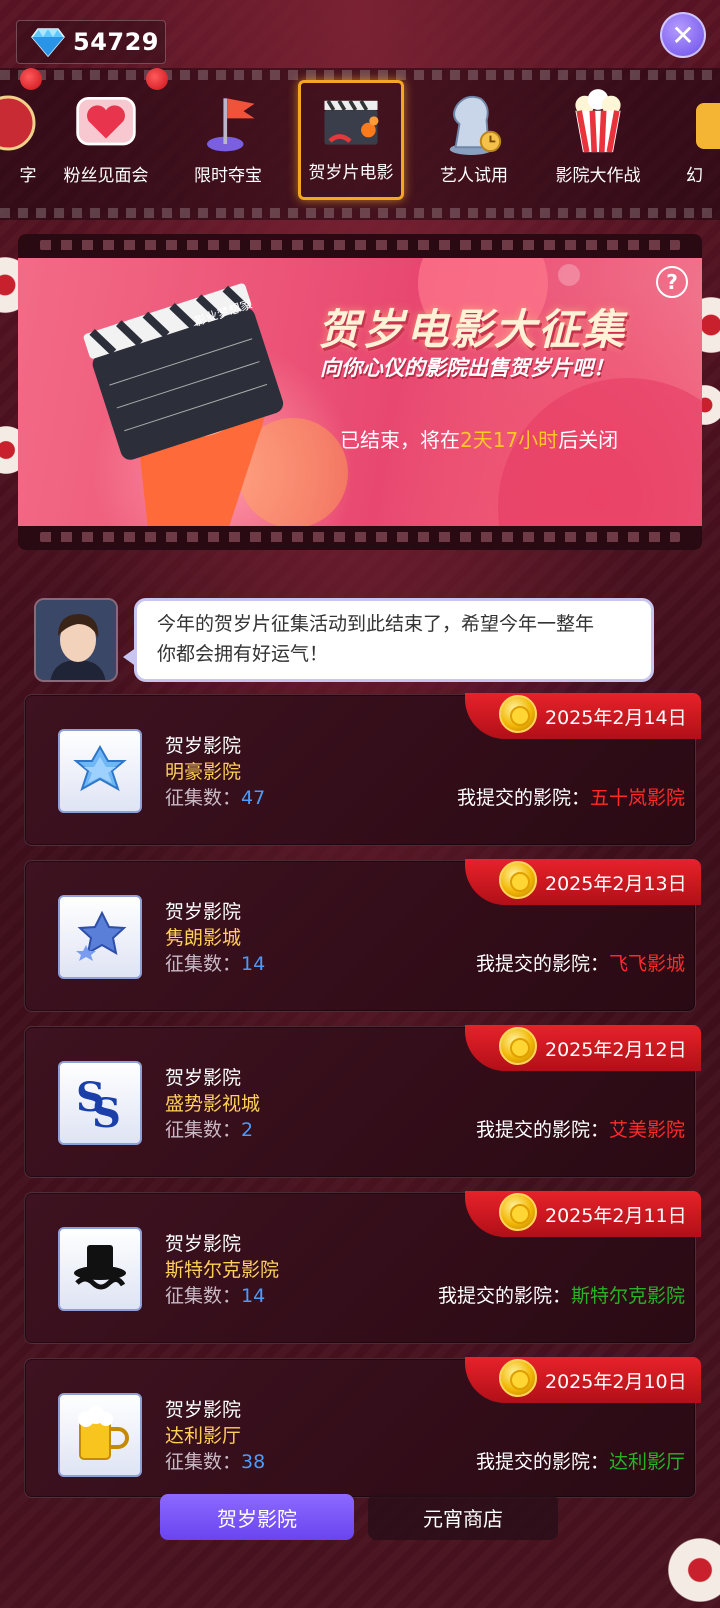 The width and height of the screenshot is (720, 1608). What do you see at coordinates (400, 440) in the screenshot?
I see `status-prefix: 已结束，将在` at bounding box center [400, 440].